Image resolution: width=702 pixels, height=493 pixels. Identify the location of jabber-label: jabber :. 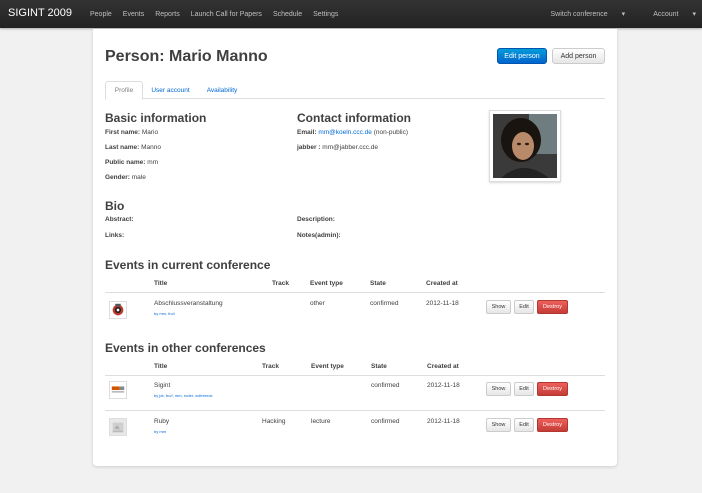
(309, 147).